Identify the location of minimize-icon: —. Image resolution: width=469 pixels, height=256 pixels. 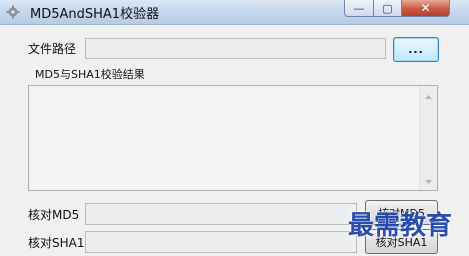
(359, 8).